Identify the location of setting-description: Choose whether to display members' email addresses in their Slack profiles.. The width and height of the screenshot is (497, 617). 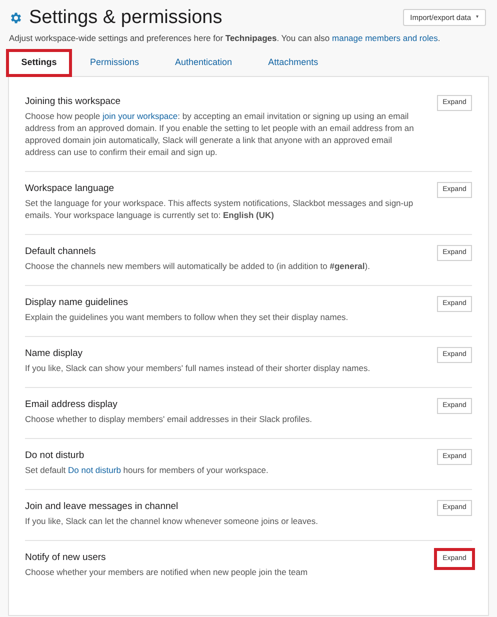
(169, 419).